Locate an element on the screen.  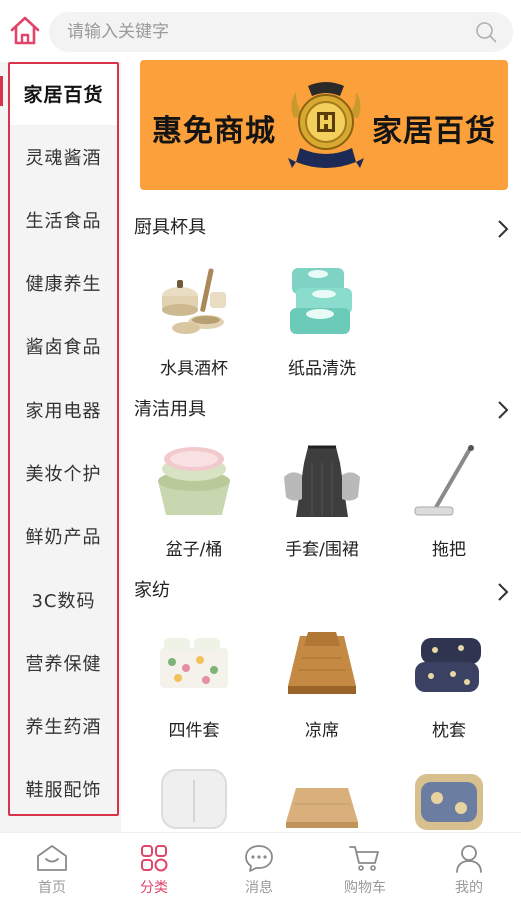
sidebar-item: 酱卤食品 is located at coordinates (63, 345).